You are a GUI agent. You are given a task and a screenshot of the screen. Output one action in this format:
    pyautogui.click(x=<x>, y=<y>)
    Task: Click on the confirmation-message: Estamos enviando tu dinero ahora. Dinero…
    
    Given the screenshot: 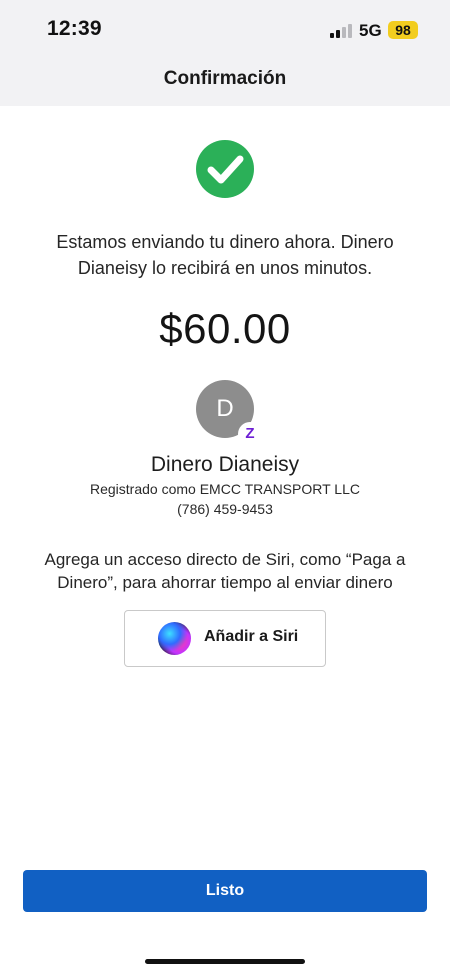 What is the action you would take?
    pyautogui.click(x=225, y=255)
    